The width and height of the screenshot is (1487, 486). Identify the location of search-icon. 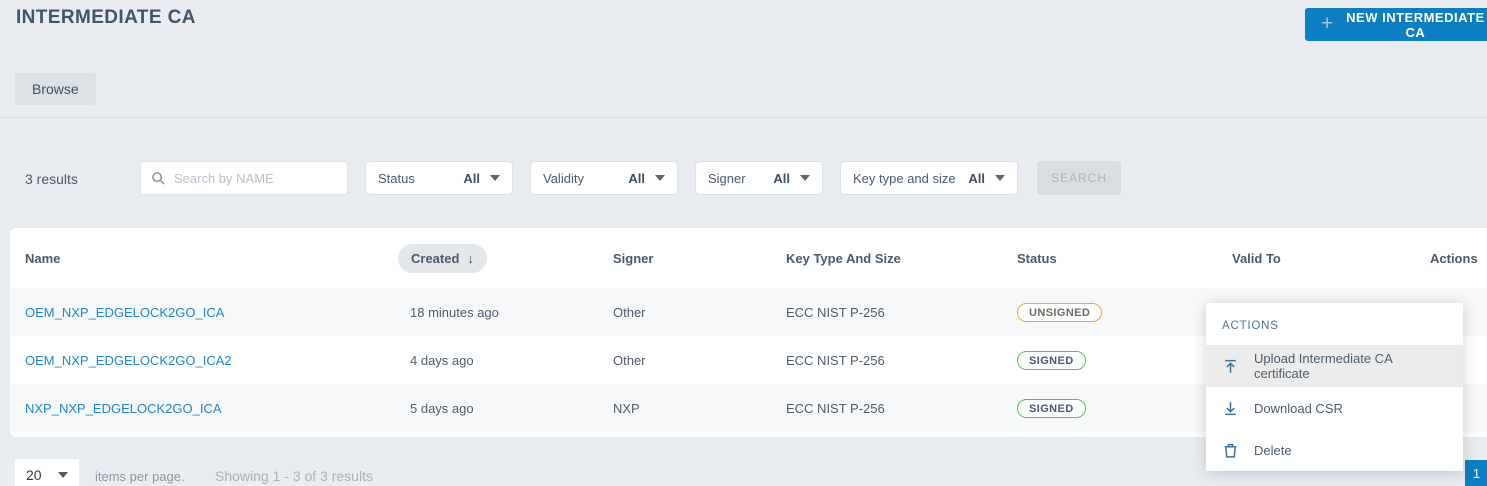
(158, 178).